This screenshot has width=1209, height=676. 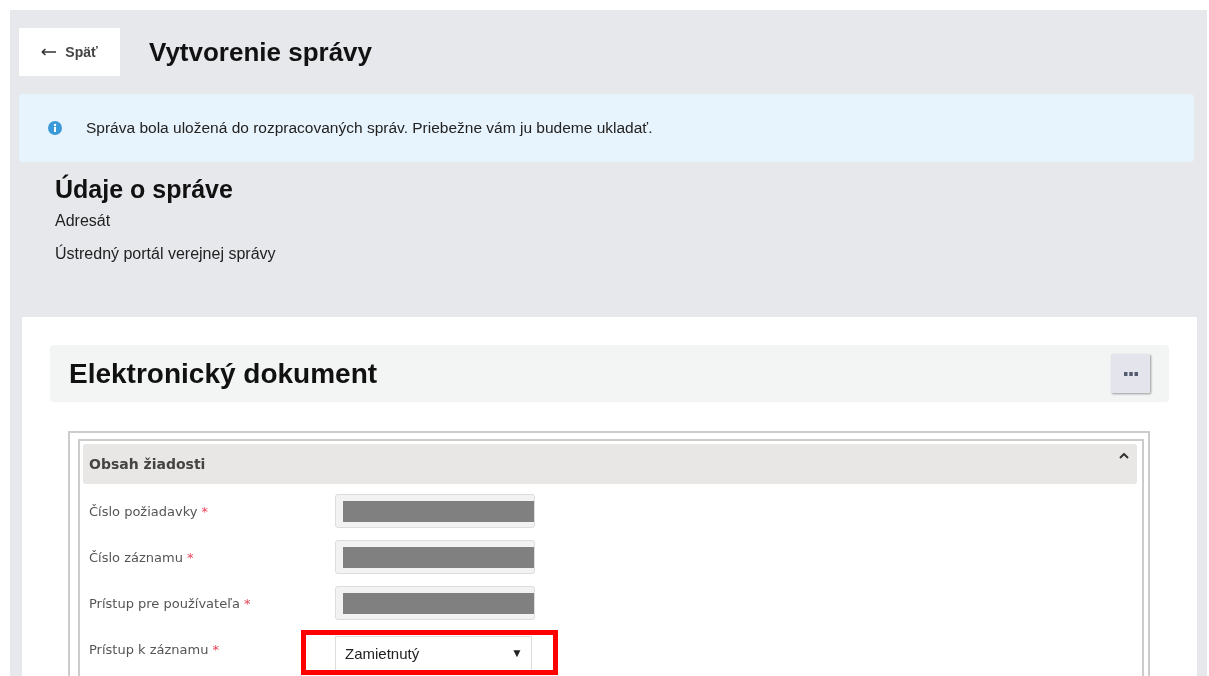 What do you see at coordinates (610, 464) in the screenshot?
I see `section-header: Obsah žiadosti` at bounding box center [610, 464].